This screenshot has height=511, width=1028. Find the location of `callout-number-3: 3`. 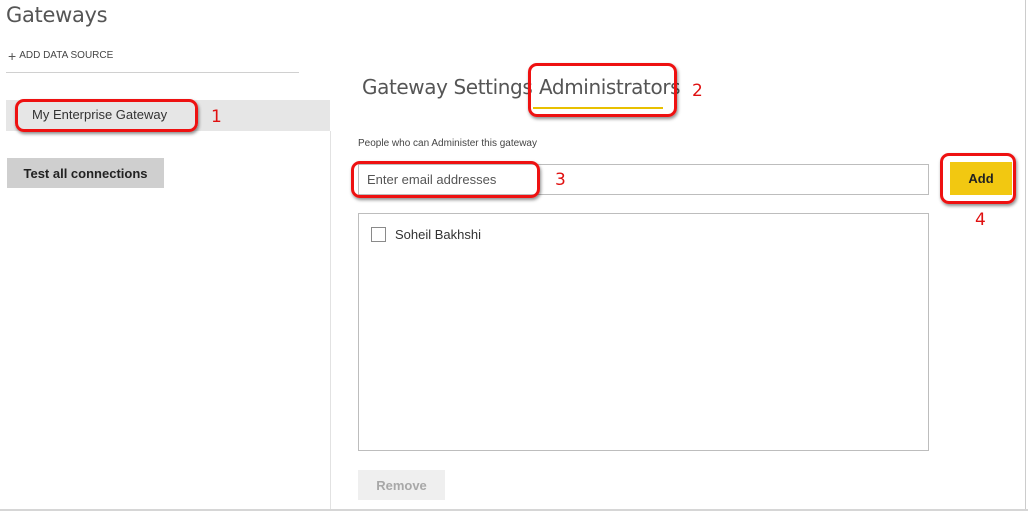

callout-number-3: 3 is located at coordinates (560, 180).